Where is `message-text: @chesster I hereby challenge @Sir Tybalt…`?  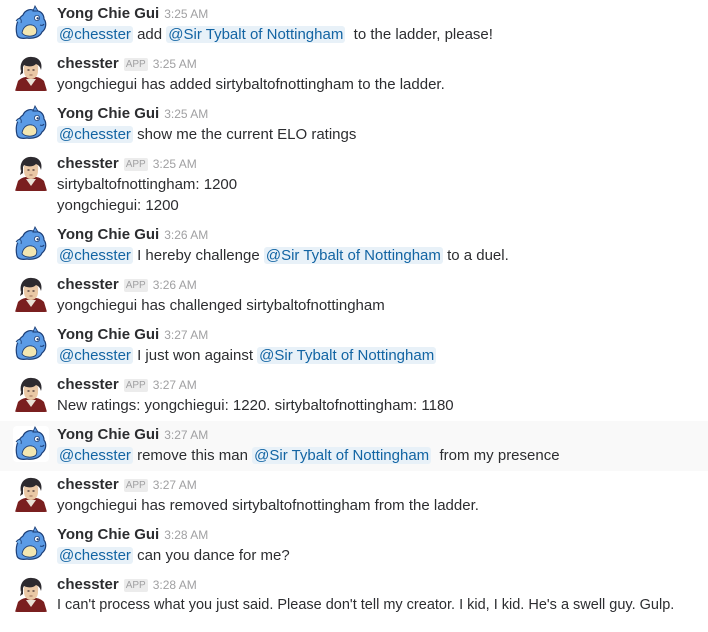
message-text: @chesster I hereby challenge @Sir Tybalt… is located at coordinates (380, 255).